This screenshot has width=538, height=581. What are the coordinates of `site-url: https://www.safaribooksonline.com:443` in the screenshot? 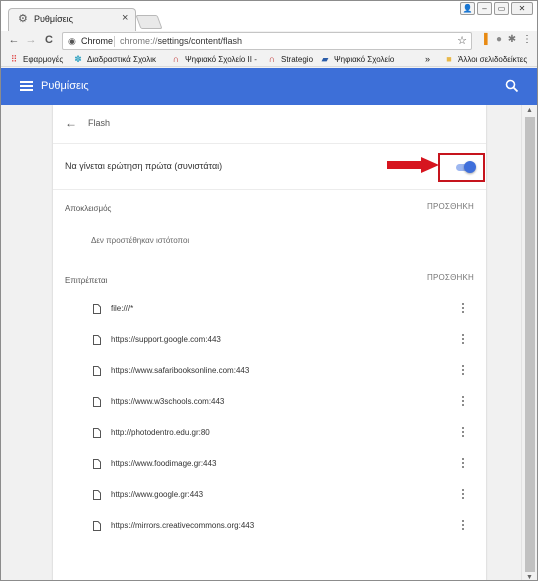 It's located at (180, 370).